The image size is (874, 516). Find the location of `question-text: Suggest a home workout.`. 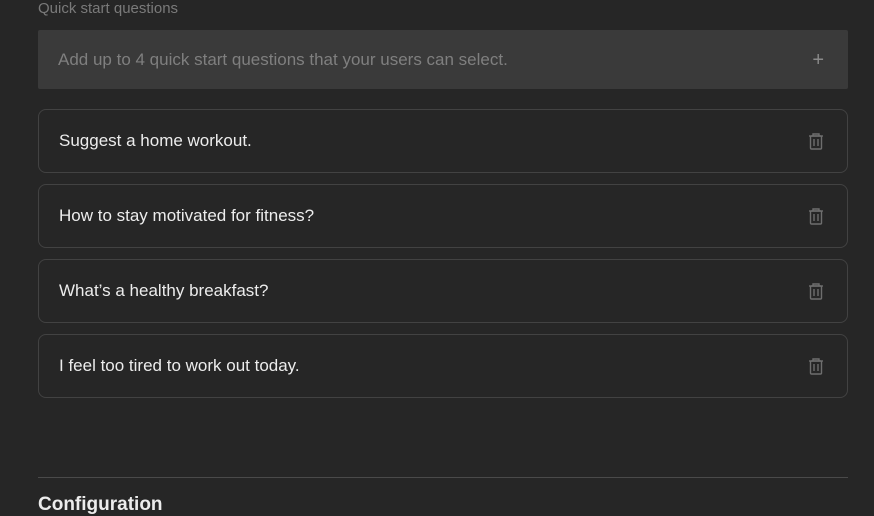

question-text: Suggest a home workout. is located at coordinates (155, 140).